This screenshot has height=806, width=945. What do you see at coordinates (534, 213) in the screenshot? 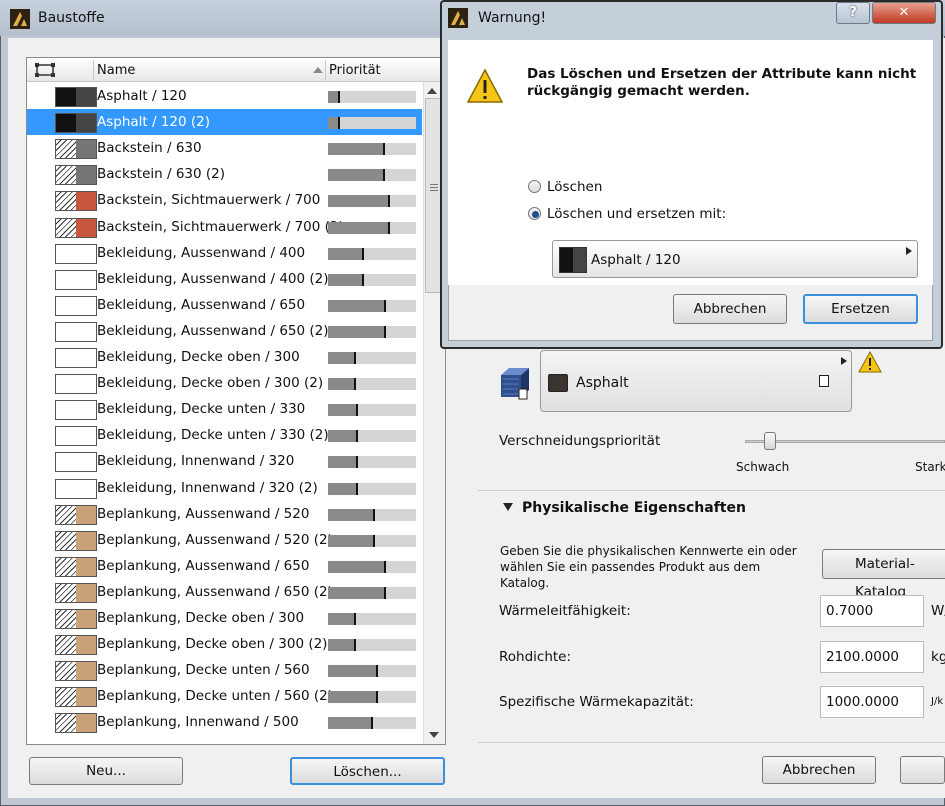
I see `radio-replace` at bounding box center [534, 213].